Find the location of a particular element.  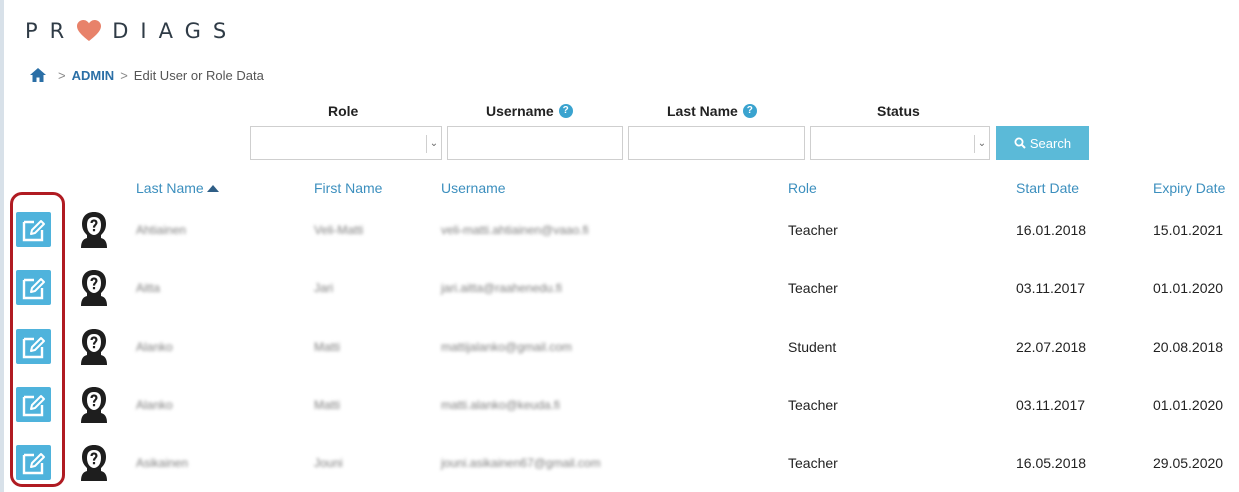

column-header-expiry-date: Expiry Date is located at coordinates (1189, 188).